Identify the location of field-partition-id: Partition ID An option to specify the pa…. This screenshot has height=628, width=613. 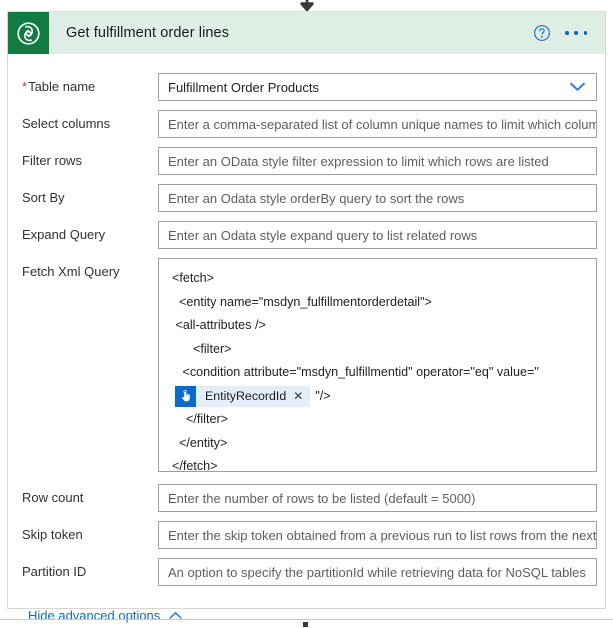
(306, 572).